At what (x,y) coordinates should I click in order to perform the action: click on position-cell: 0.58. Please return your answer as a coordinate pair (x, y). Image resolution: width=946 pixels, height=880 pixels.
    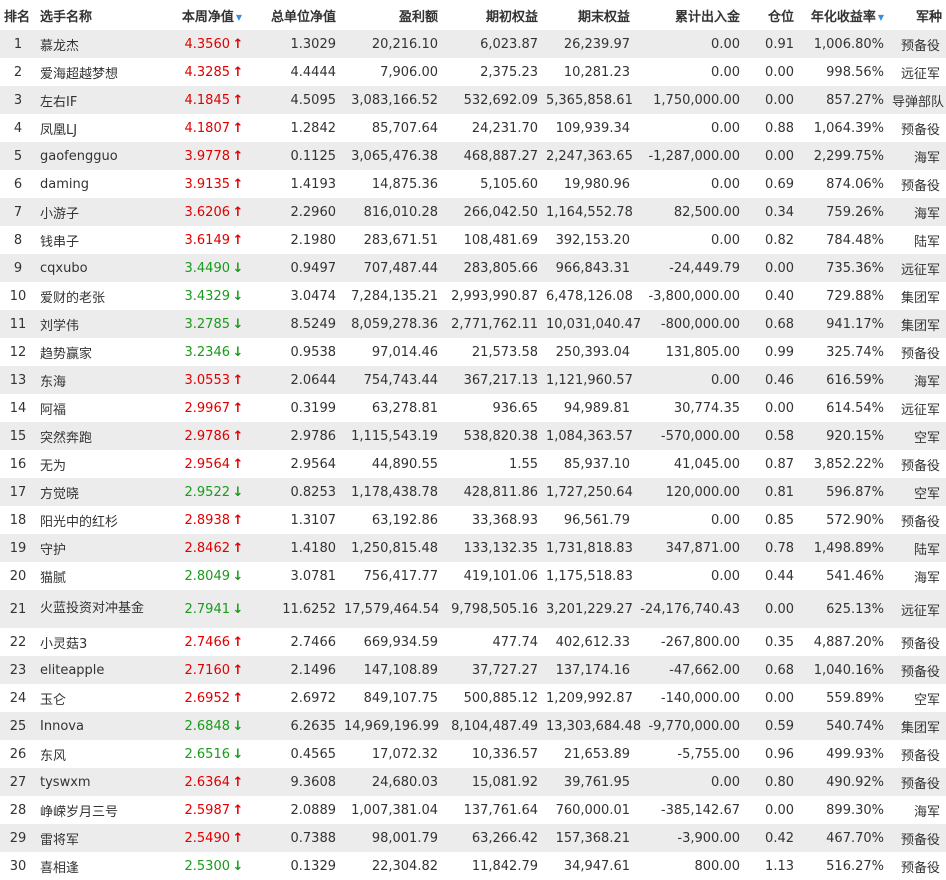
    Looking at the image, I should click on (779, 436).